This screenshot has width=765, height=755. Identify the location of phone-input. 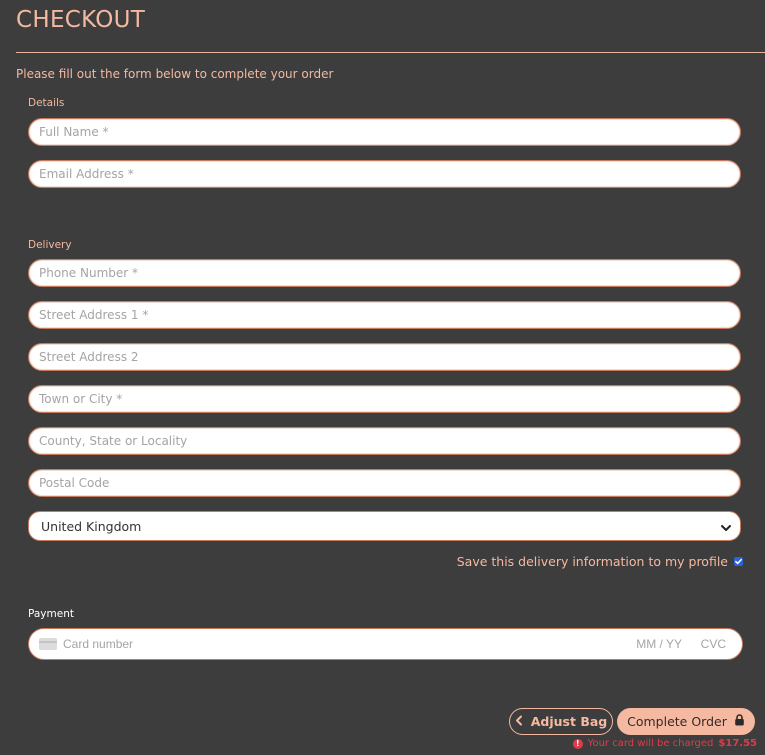
(384, 273).